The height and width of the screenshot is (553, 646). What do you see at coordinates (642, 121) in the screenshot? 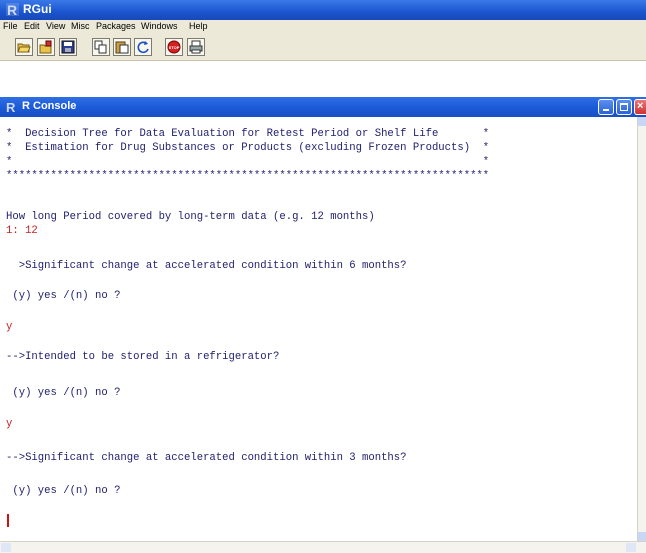
I see `scroll-up-arrow-icon` at bounding box center [642, 121].